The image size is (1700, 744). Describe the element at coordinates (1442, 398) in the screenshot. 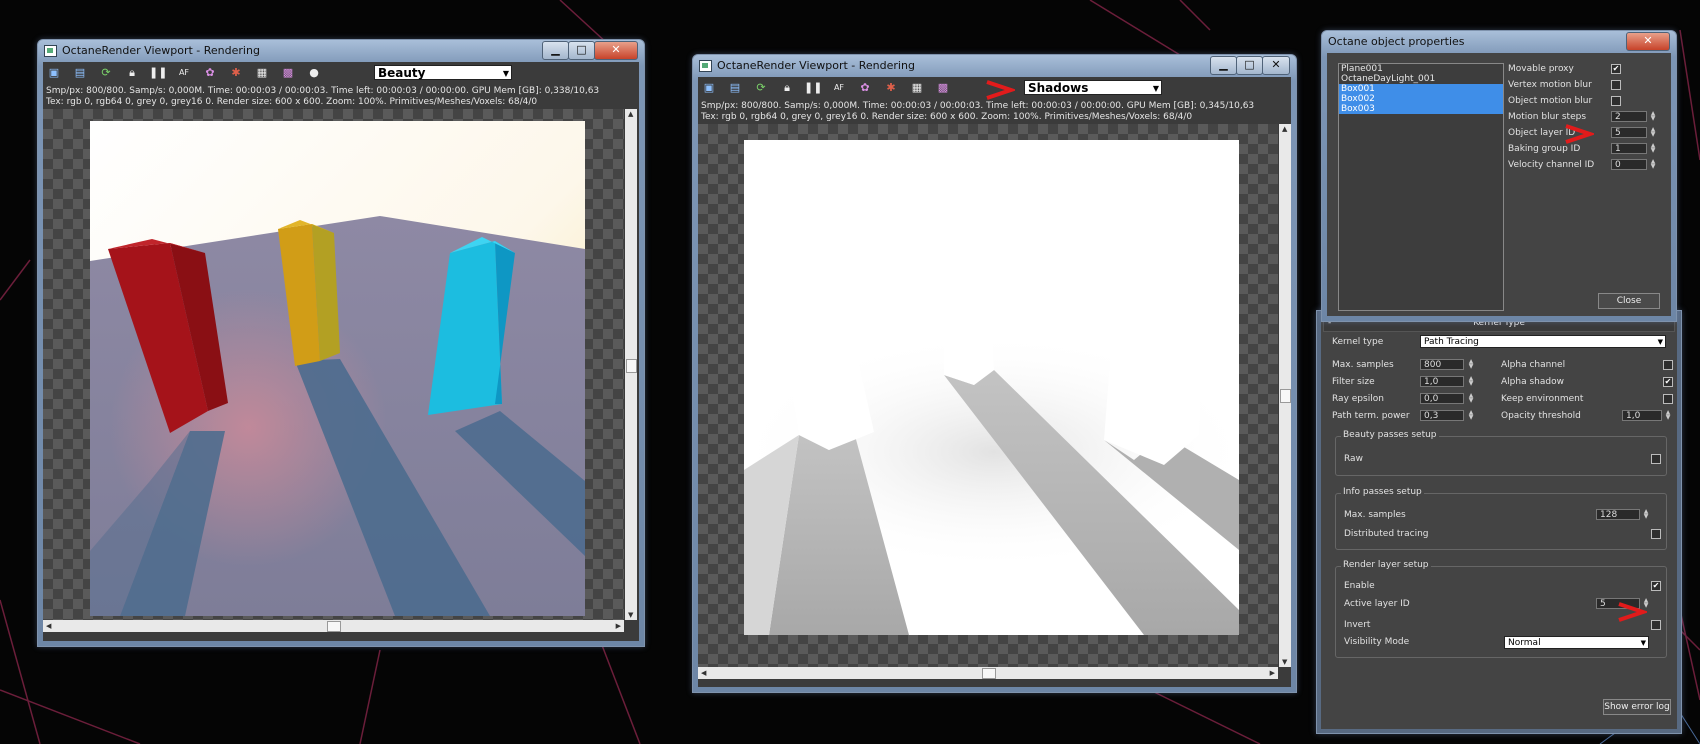

I see `ray-epsilon-field: 0,0` at that location.